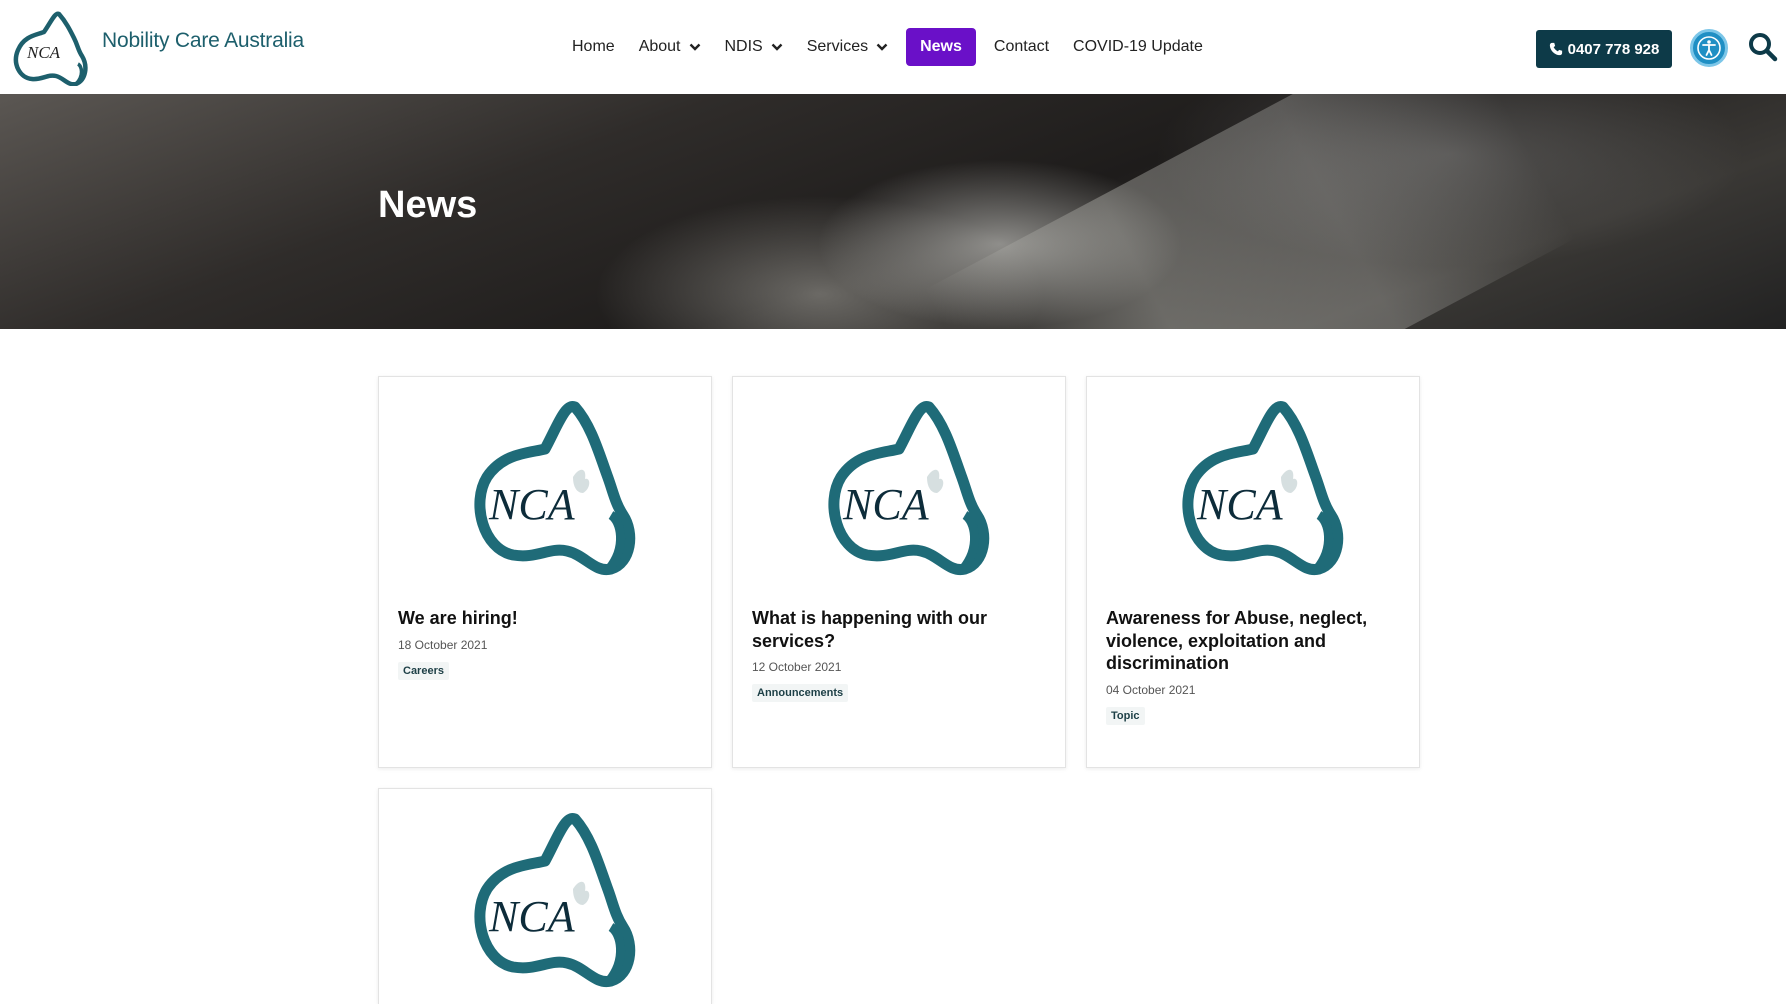 Image resolution: width=1786 pixels, height=1004 pixels. I want to click on accessibility-icon, so click(1709, 48).